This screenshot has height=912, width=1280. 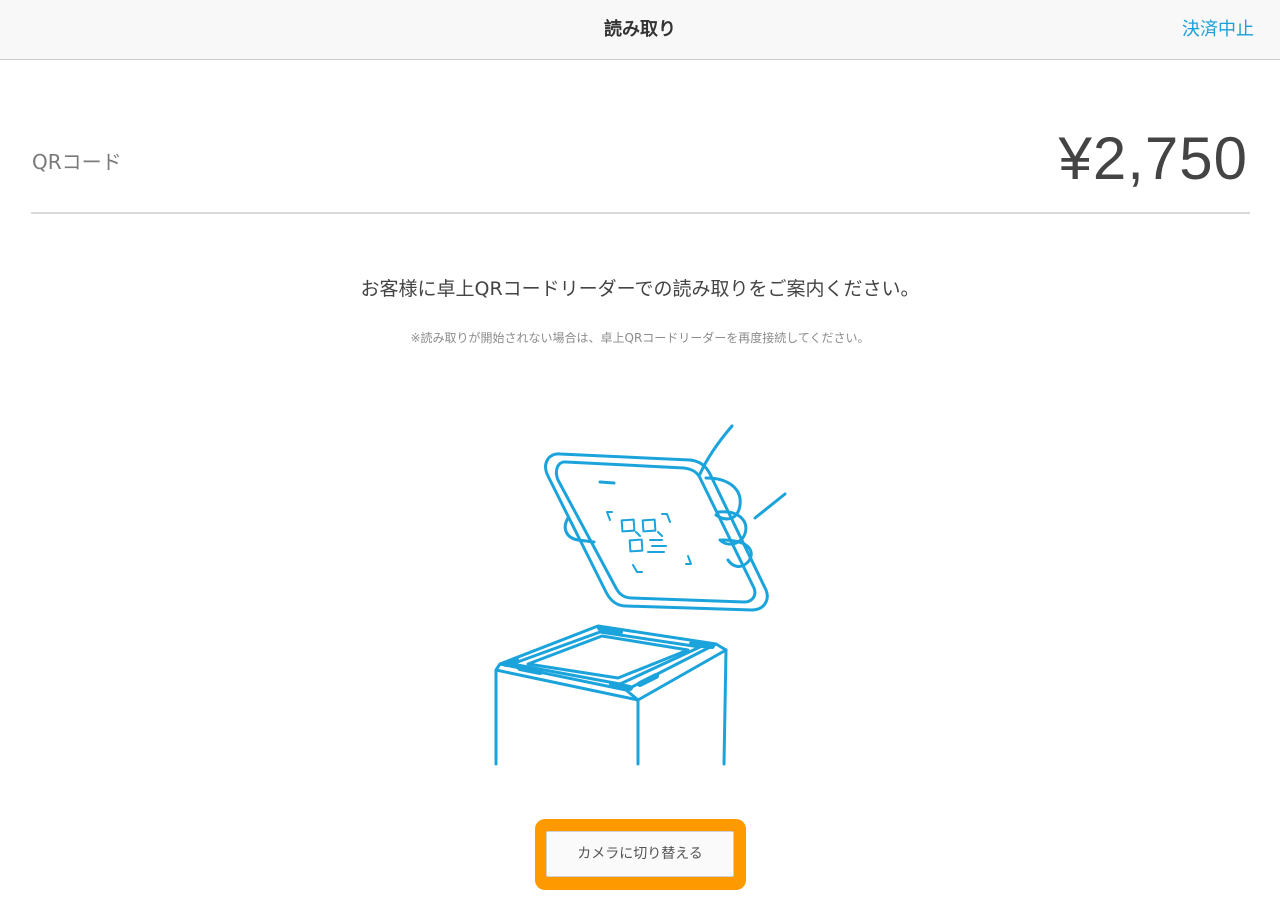 I want to click on switch-to-camera-button: カメラに切り替える, so click(x=640, y=854).